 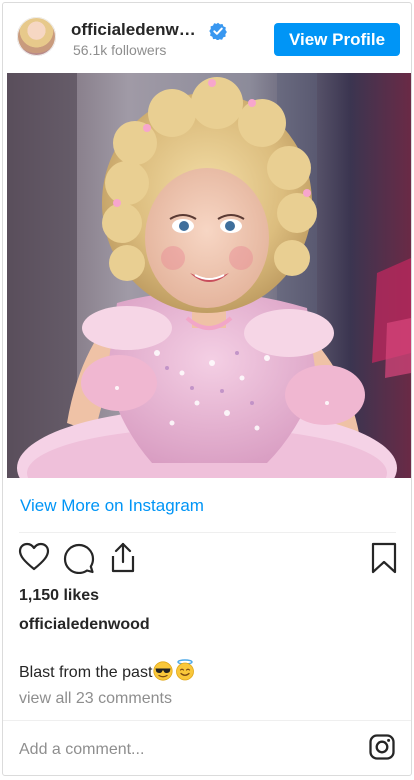 What do you see at coordinates (185, 673) in the screenshot?
I see `smiling-face-with-halo-emoji-icon` at bounding box center [185, 673].